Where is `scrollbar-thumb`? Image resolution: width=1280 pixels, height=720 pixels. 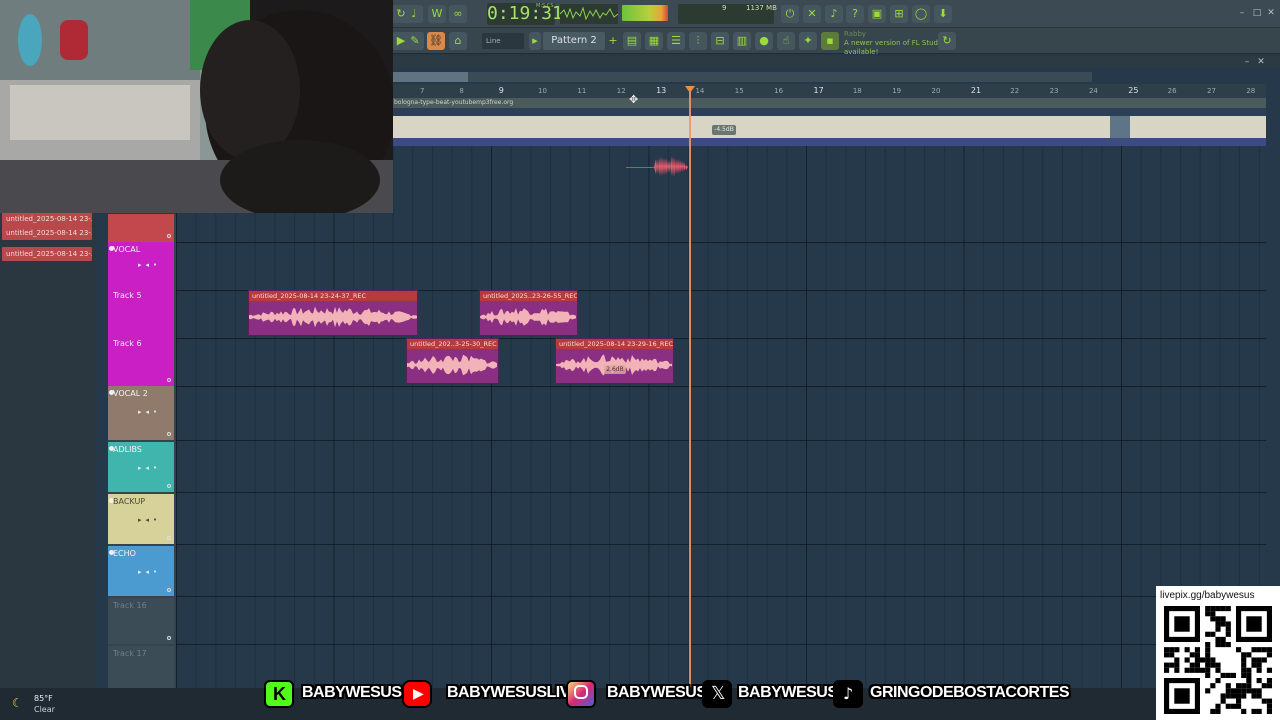 scrollbar-thumb is located at coordinates (430, 77).